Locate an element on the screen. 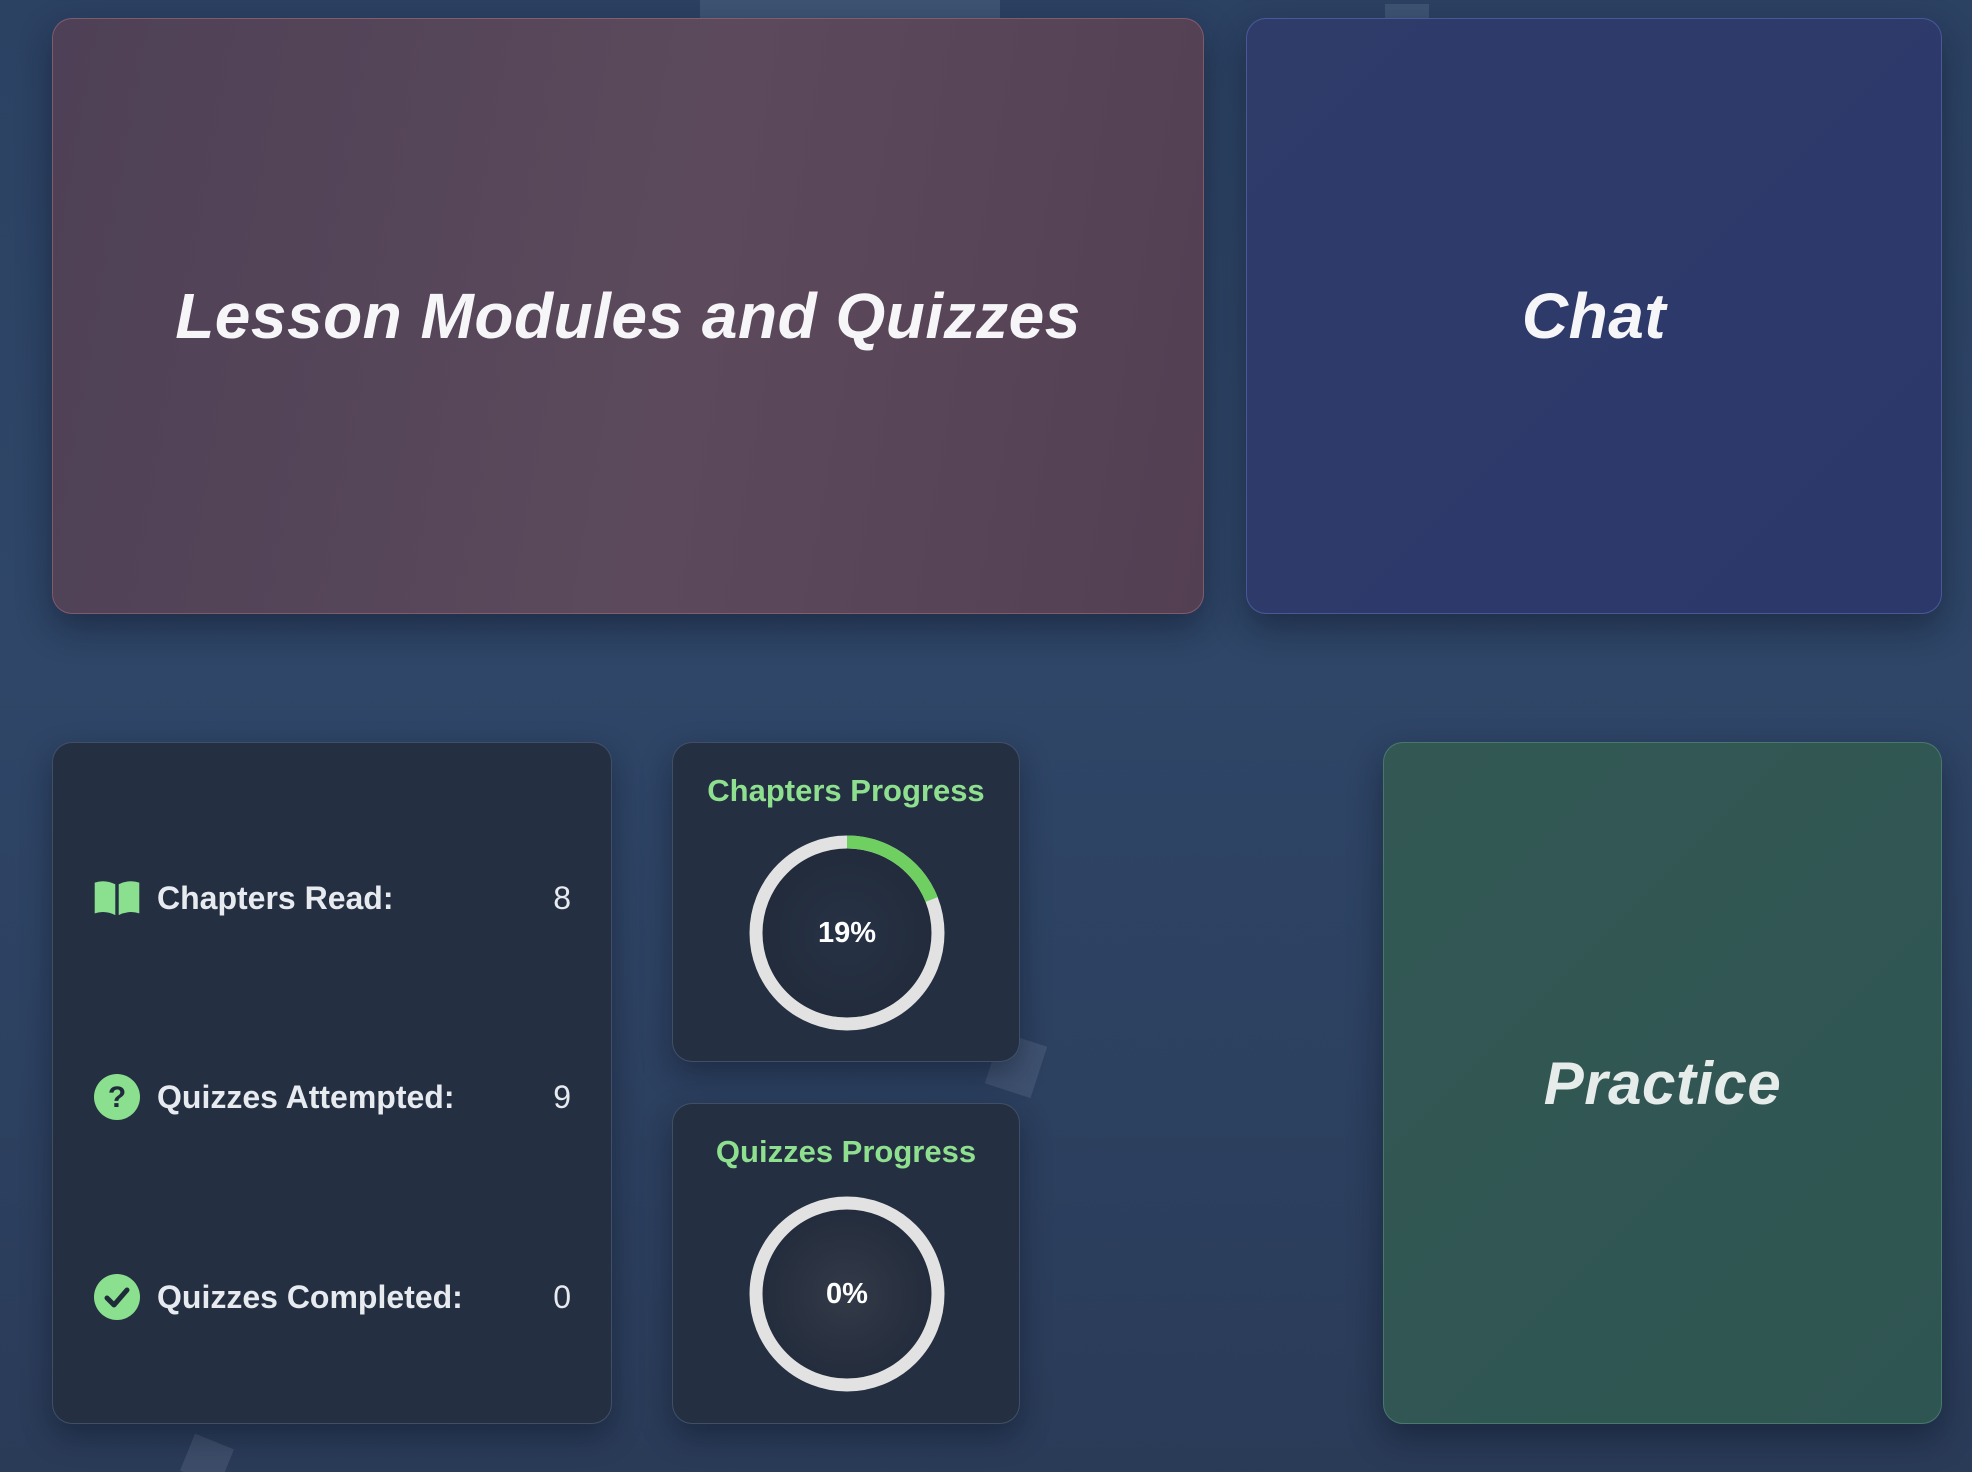  quizzes-progress-ring: 0% is located at coordinates (847, 1294).